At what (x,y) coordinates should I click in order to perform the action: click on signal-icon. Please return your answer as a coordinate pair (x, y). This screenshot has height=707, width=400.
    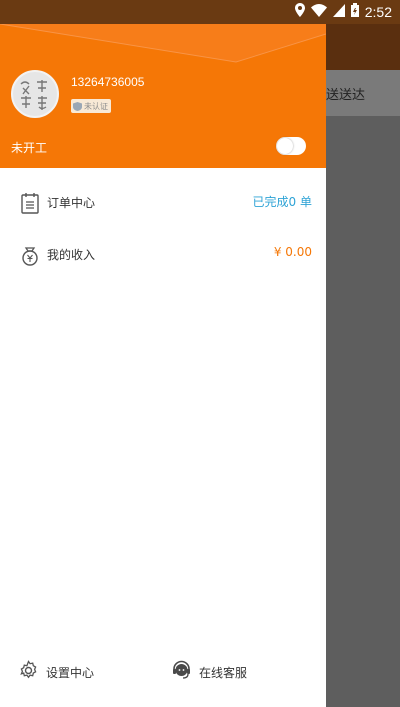
    Looking at the image, I should click on (338, 12).